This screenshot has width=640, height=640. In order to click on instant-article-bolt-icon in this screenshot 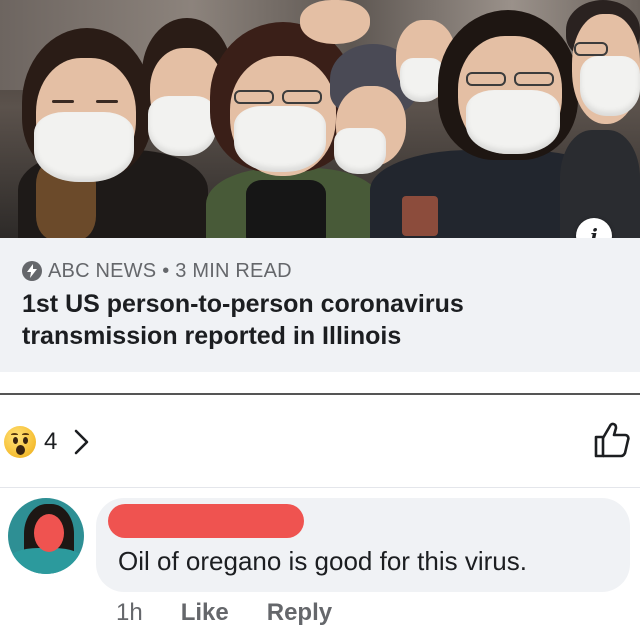, I will do `click(32, 271)`.